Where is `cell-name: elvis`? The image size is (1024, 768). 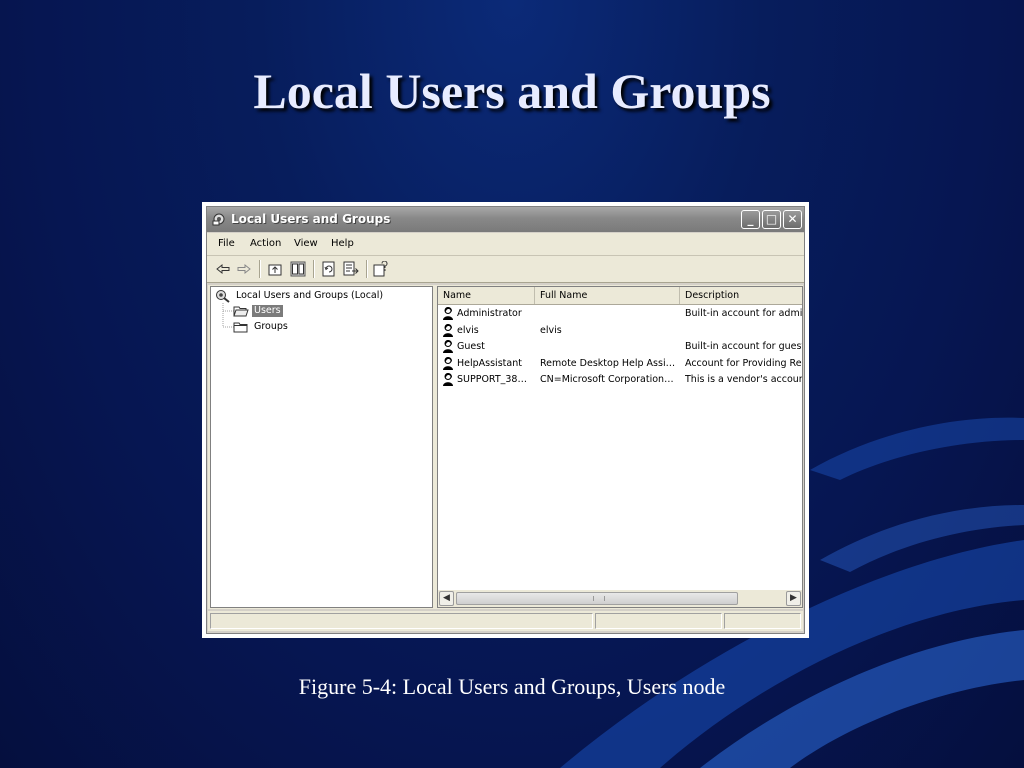
cell-name: elvis is located at coordinates (468, 330).